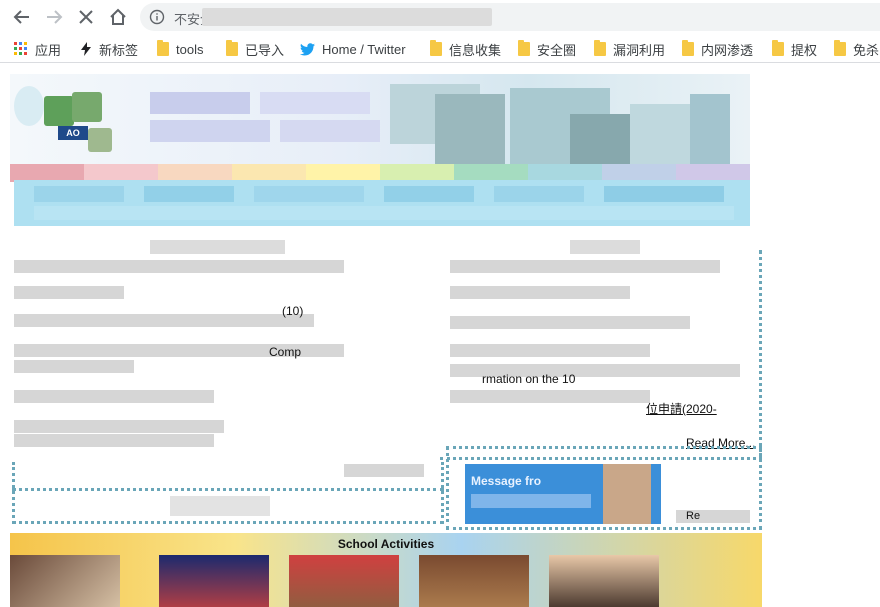 The height and width of the screenshot is (607, 880). I want to click on bookmark-privilege-escalation: 提权, so click(794, 49).